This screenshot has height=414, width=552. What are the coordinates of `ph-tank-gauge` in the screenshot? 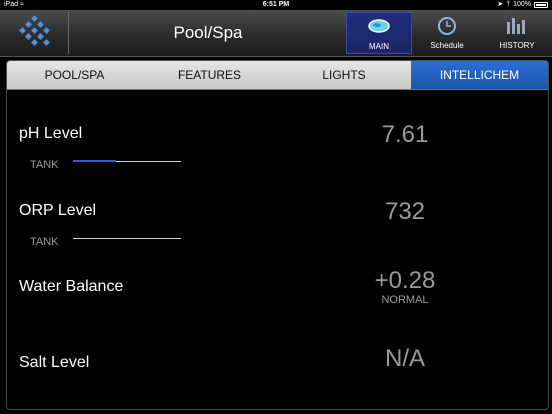 It's located at (127, 161).